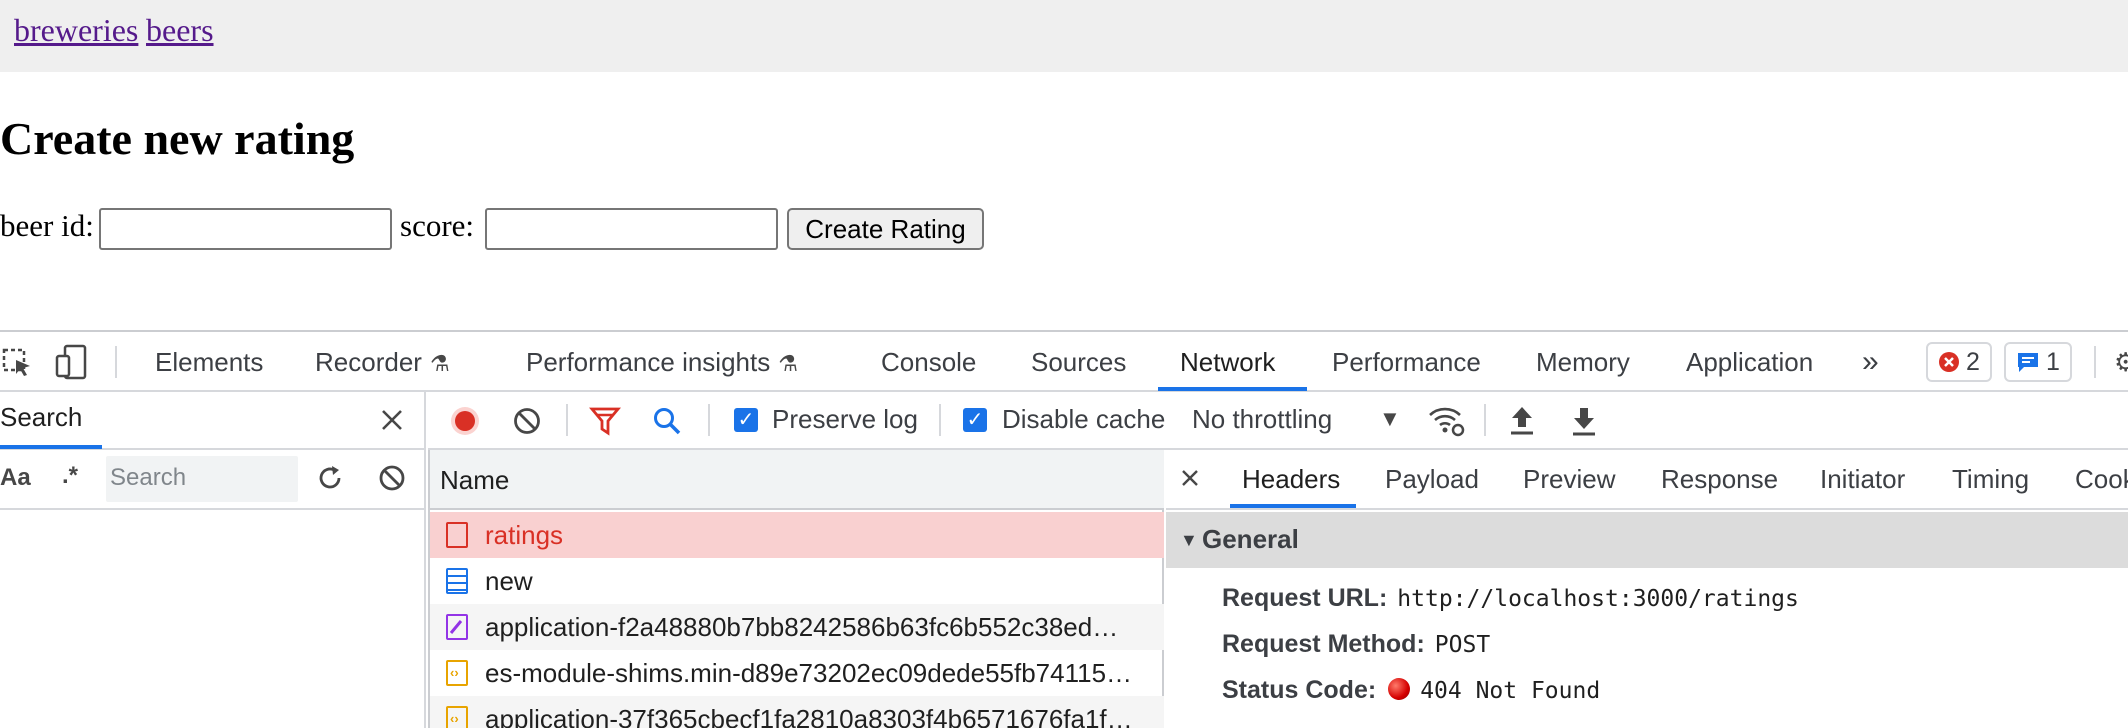  Describe the element at coordinates (631, 229) in the screenshot. I see `score-input` at that location.